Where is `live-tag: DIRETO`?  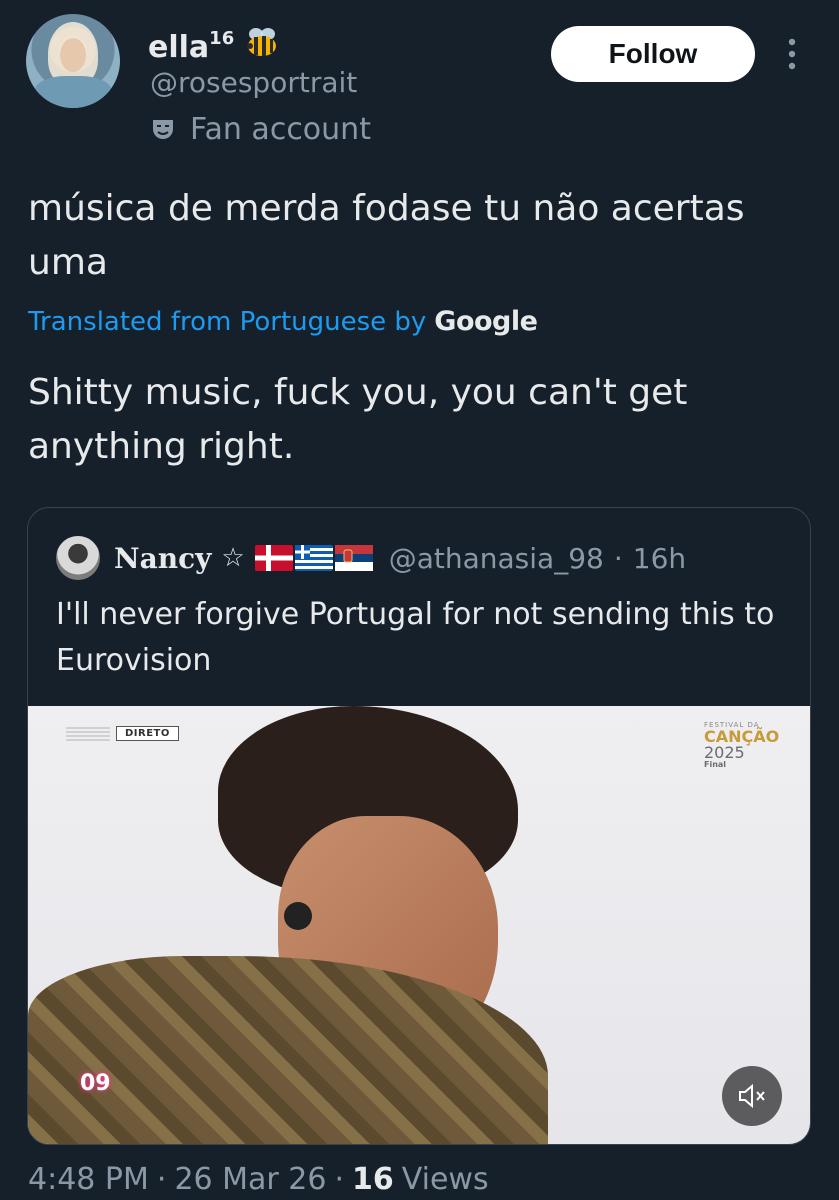
live-tag: DIRETO is located at coordinates (147, 733).